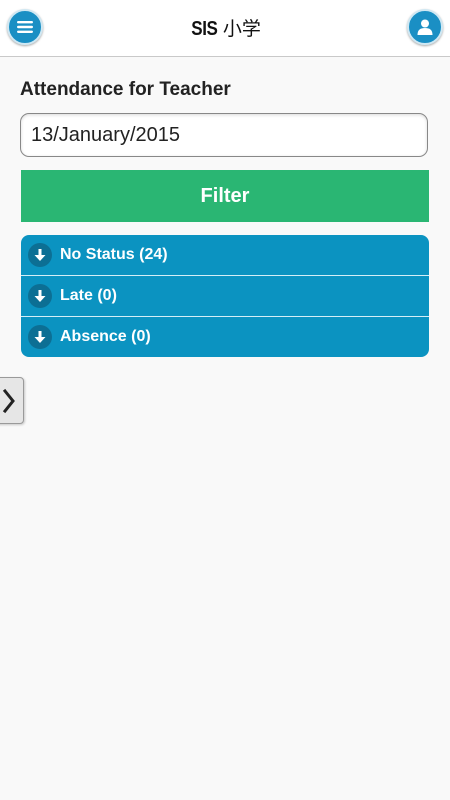 This screenshot has height=800, width=450. Describe the element at coordinates (225, 196) in the screenshot. I see `filter-button: Filter` at that location.